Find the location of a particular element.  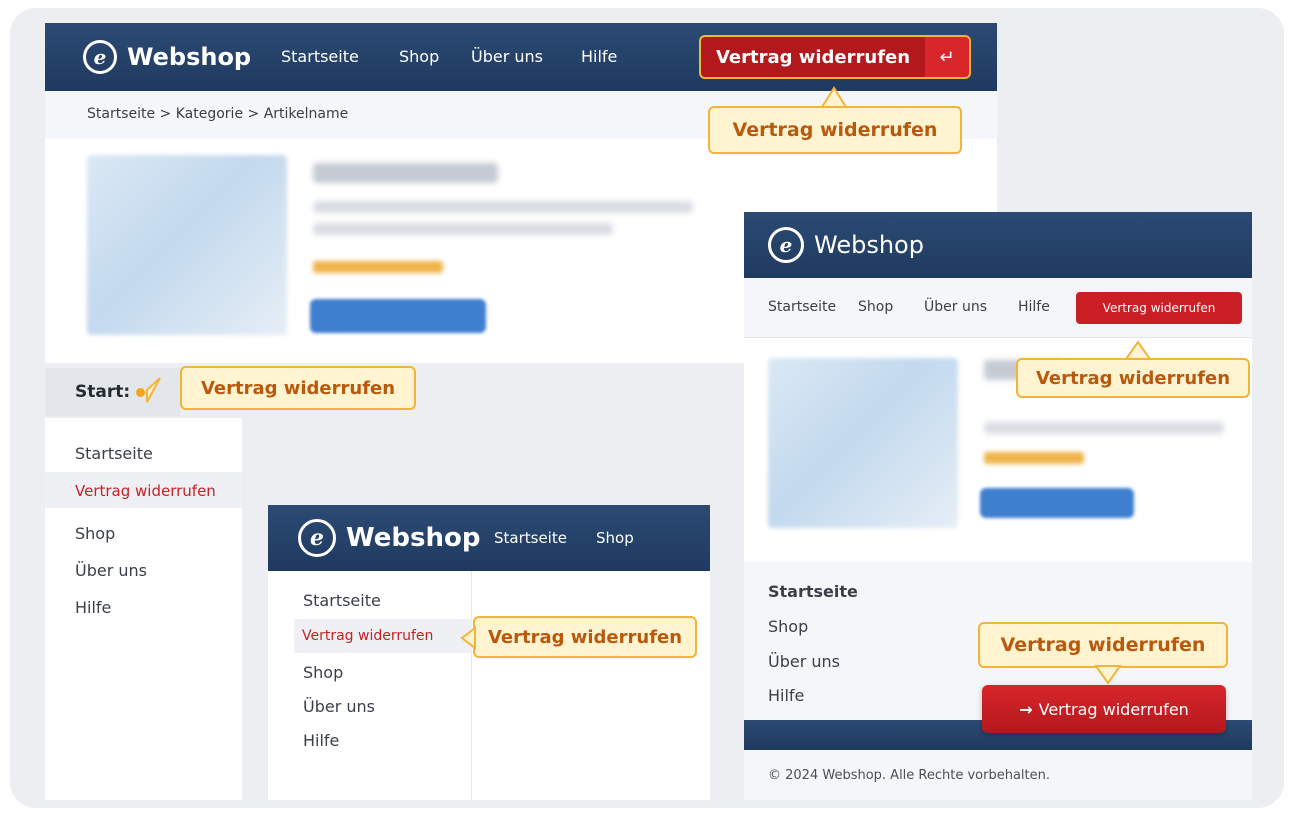

start-label-area: Start: is located at coordinates (112, 392).